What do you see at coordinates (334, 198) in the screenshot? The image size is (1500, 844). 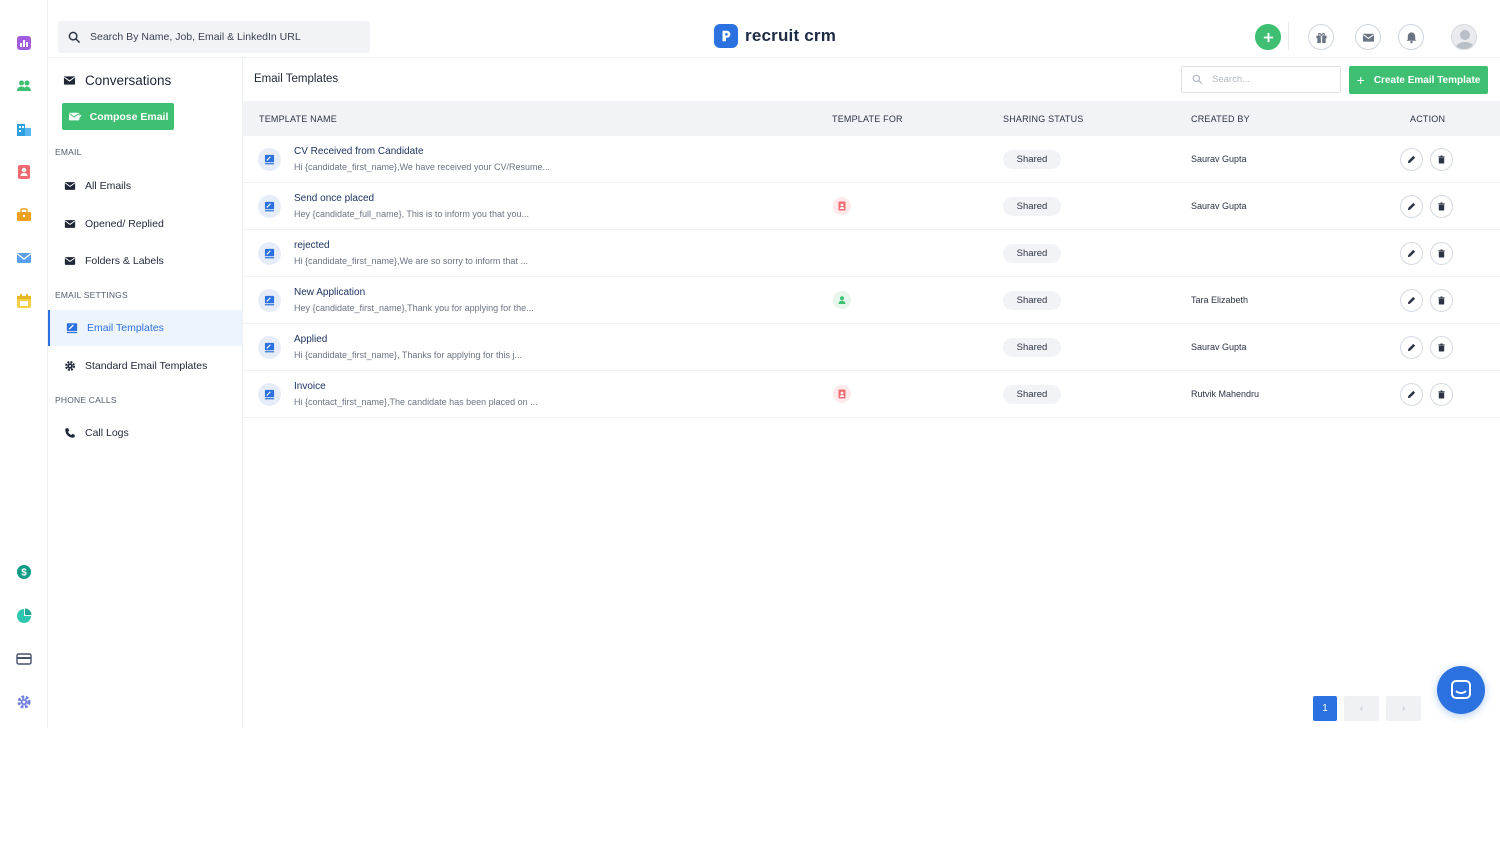 I see `template-name: Send once placed` at bounding box center [334, 198].